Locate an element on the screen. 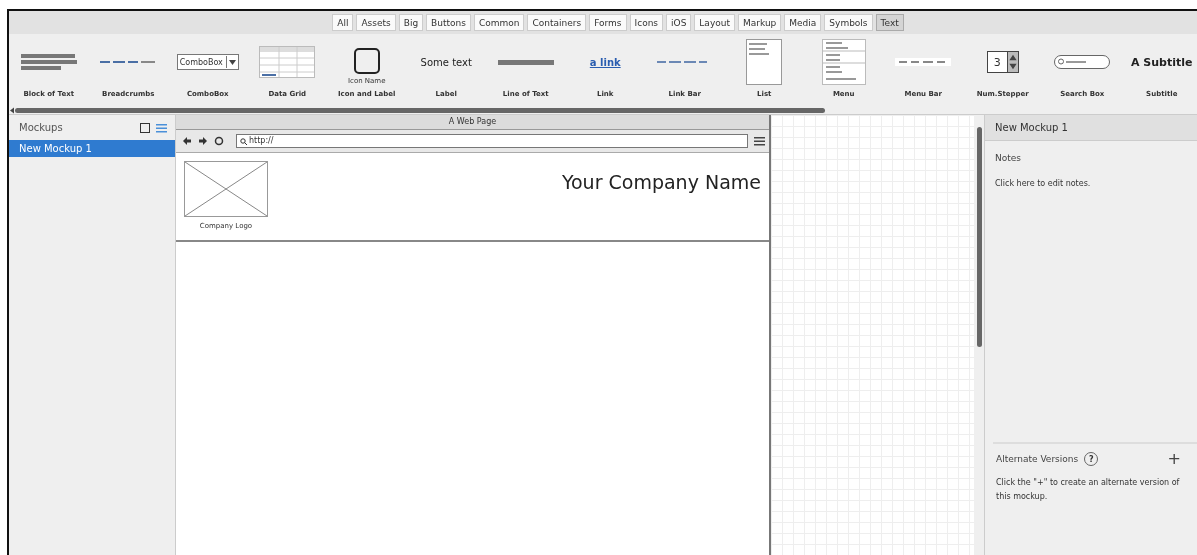 This screenshot has height=555, width=1197. category-tab: Layout is located at coordinates (714, 22).